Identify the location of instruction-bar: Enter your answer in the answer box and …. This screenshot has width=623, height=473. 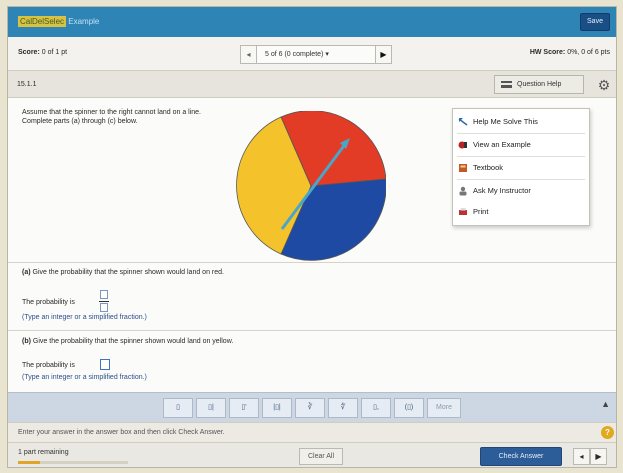
(312, 432).